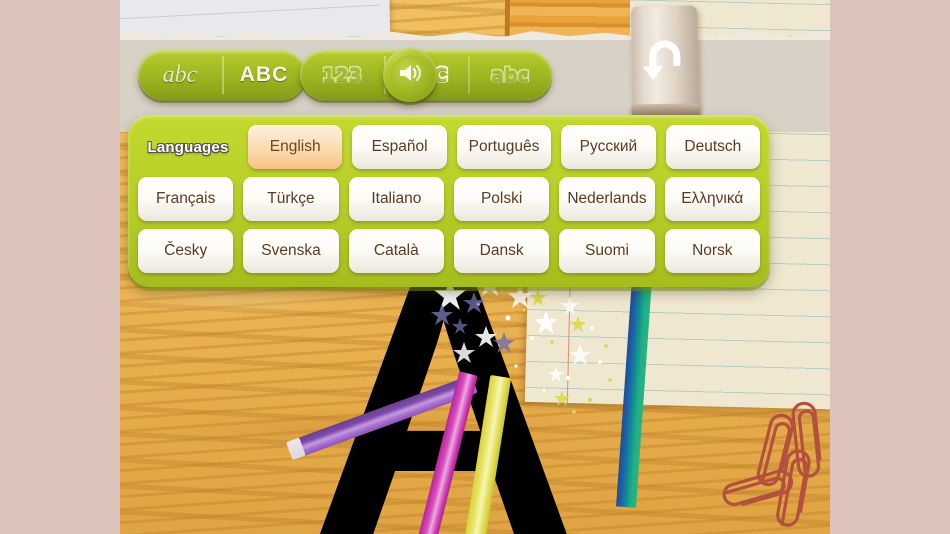  What do you see at coordinates (186, 199) in the screenshot?
I see `language-option-francais: Français` at bounding box center [186, 199].